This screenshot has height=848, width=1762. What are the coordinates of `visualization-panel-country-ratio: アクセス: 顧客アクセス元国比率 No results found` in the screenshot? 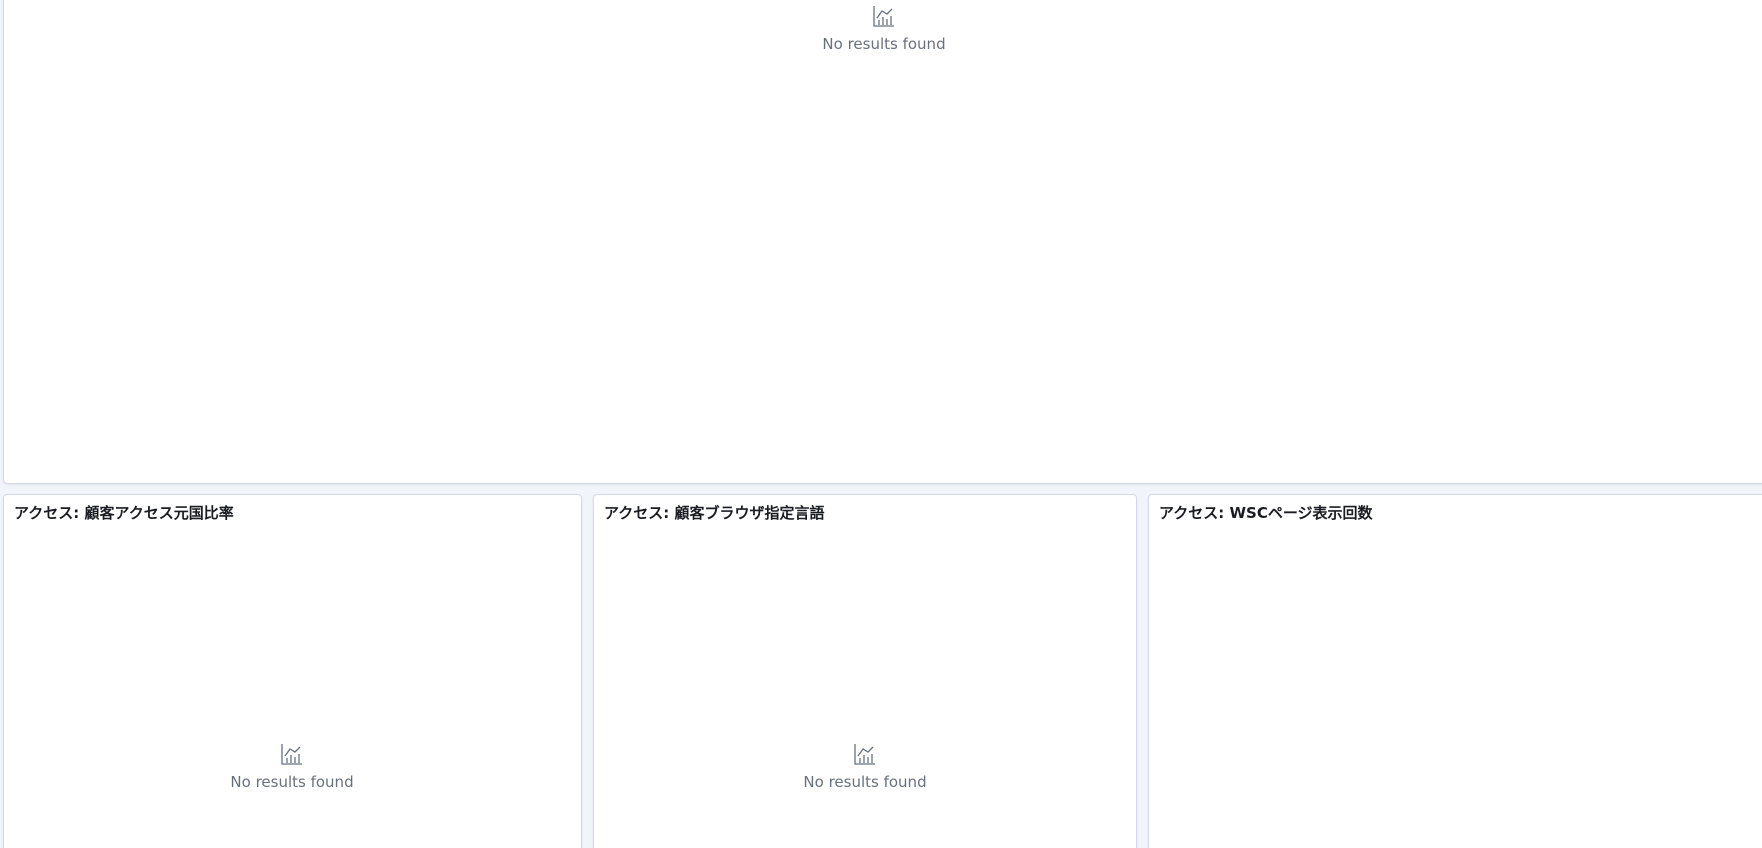 It's located at (292, 671).